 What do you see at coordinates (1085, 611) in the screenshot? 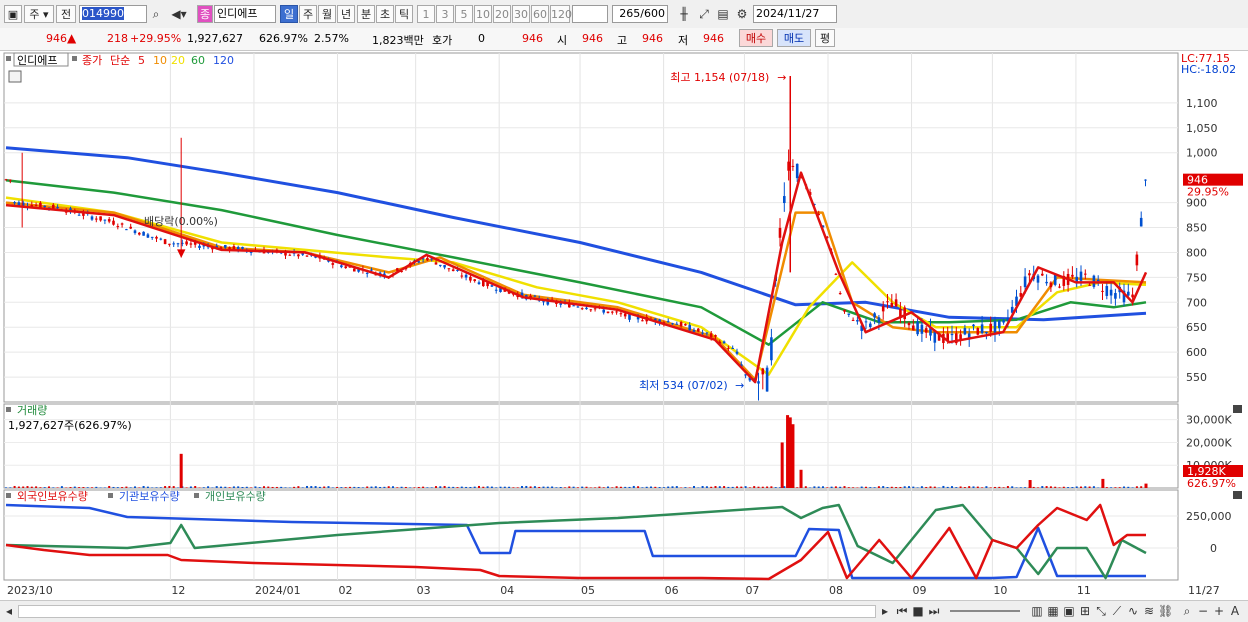
I see `split-icon: ⊞` at bounding box center [1085, 611].